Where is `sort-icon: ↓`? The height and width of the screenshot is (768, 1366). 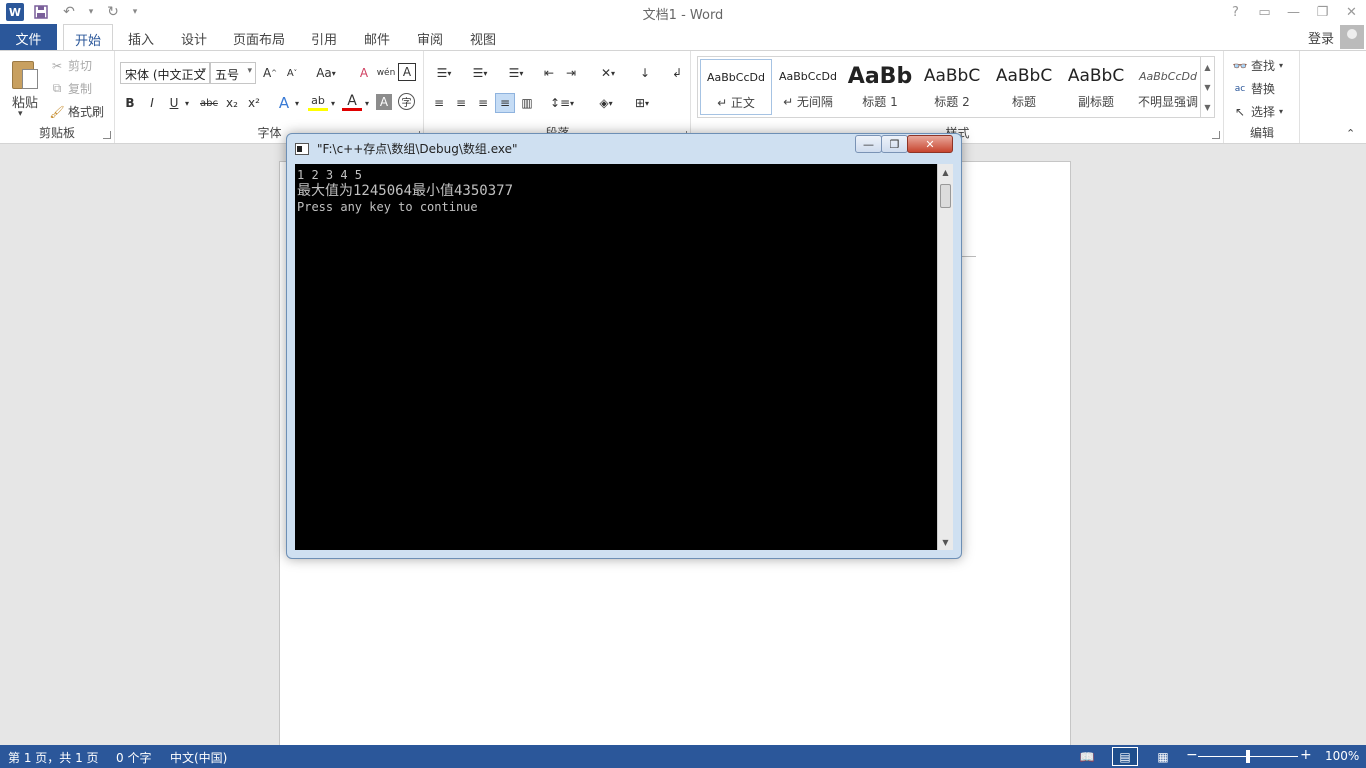
sort-icon: ↓ is located at coordinates (645, 73).